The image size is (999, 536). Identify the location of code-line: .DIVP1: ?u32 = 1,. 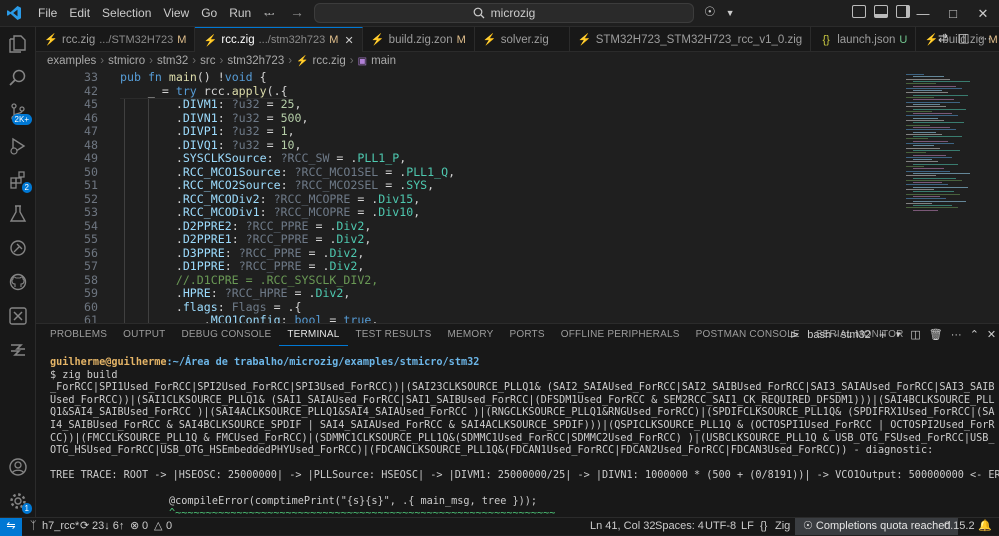
(207, 131).